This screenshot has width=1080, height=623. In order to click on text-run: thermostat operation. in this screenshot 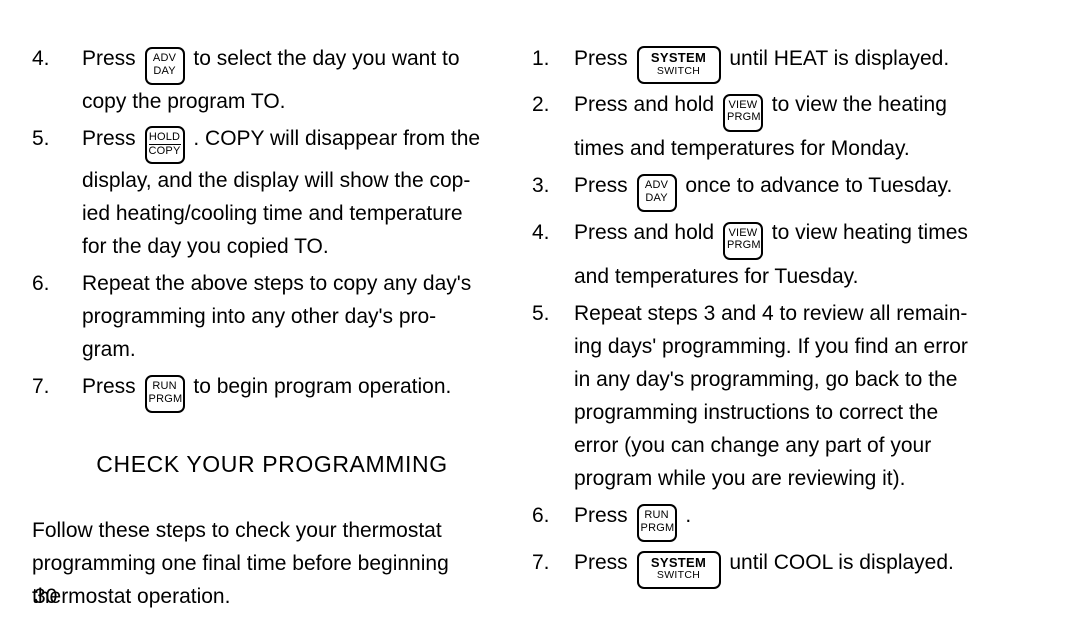, I will do `click(131, 597)`.